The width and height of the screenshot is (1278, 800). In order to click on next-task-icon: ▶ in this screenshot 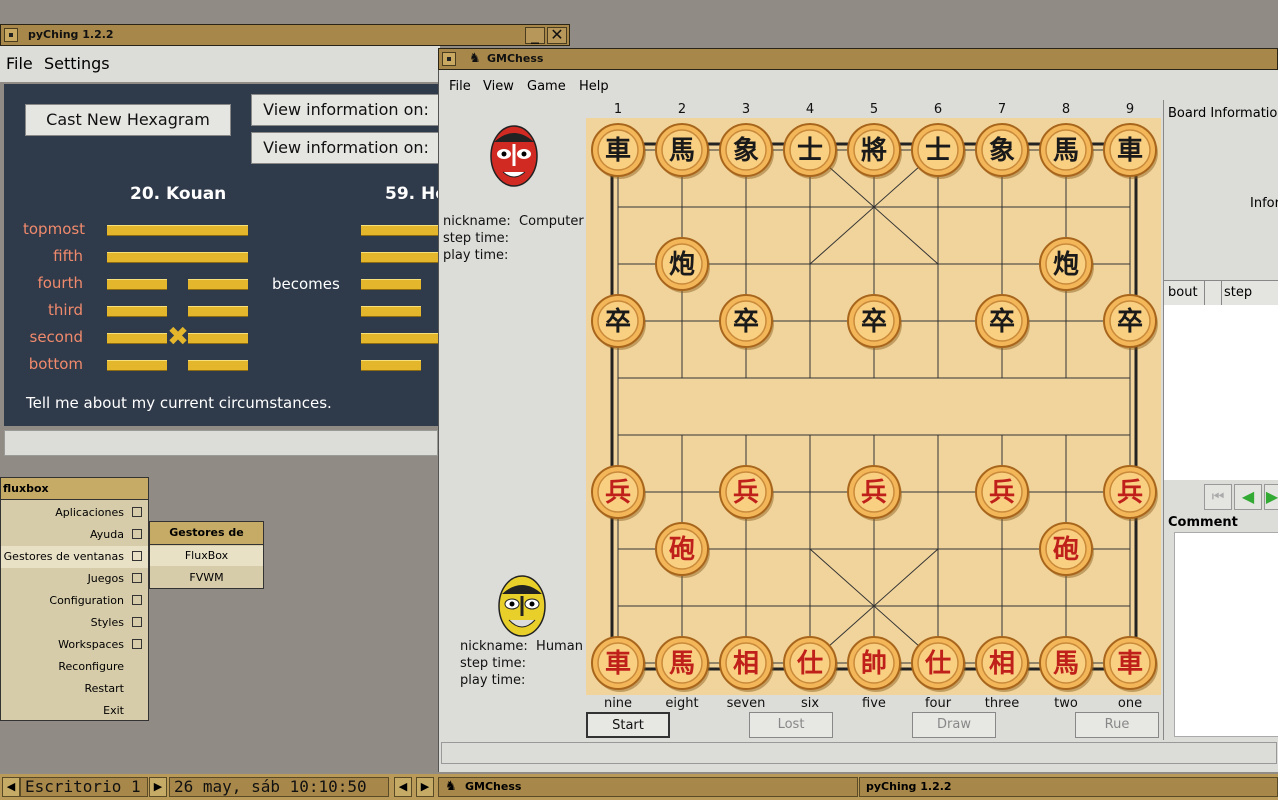, I will do `click(425, 787)`.